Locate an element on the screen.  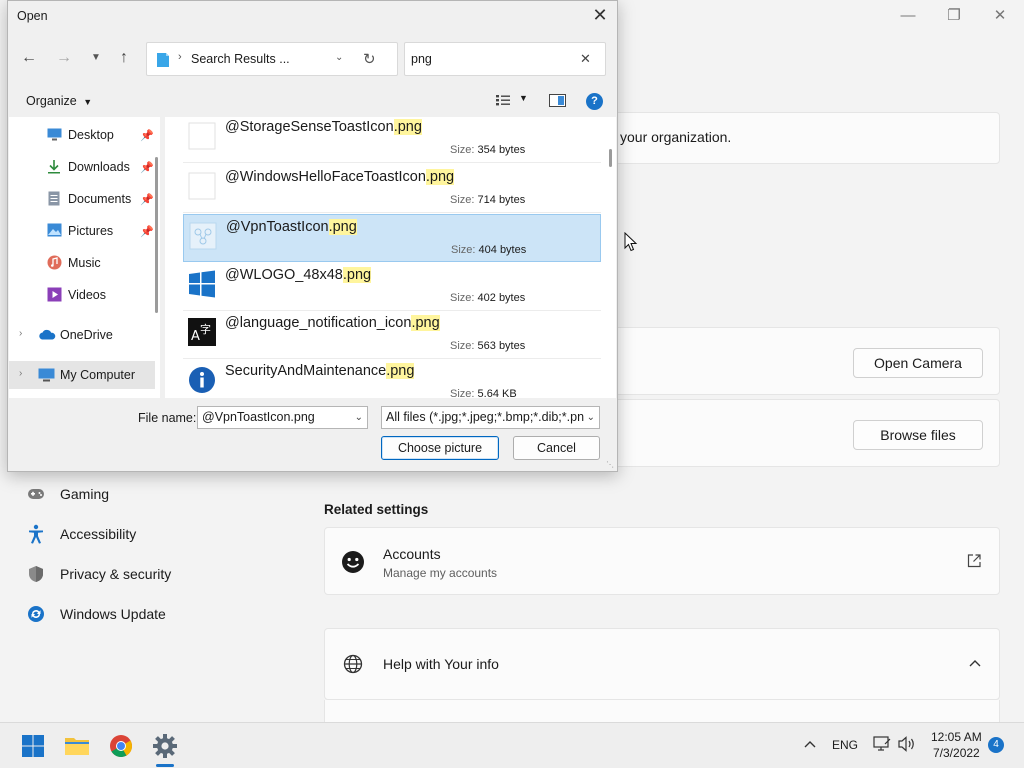
chrome-button is located at coordinates (121, 746).